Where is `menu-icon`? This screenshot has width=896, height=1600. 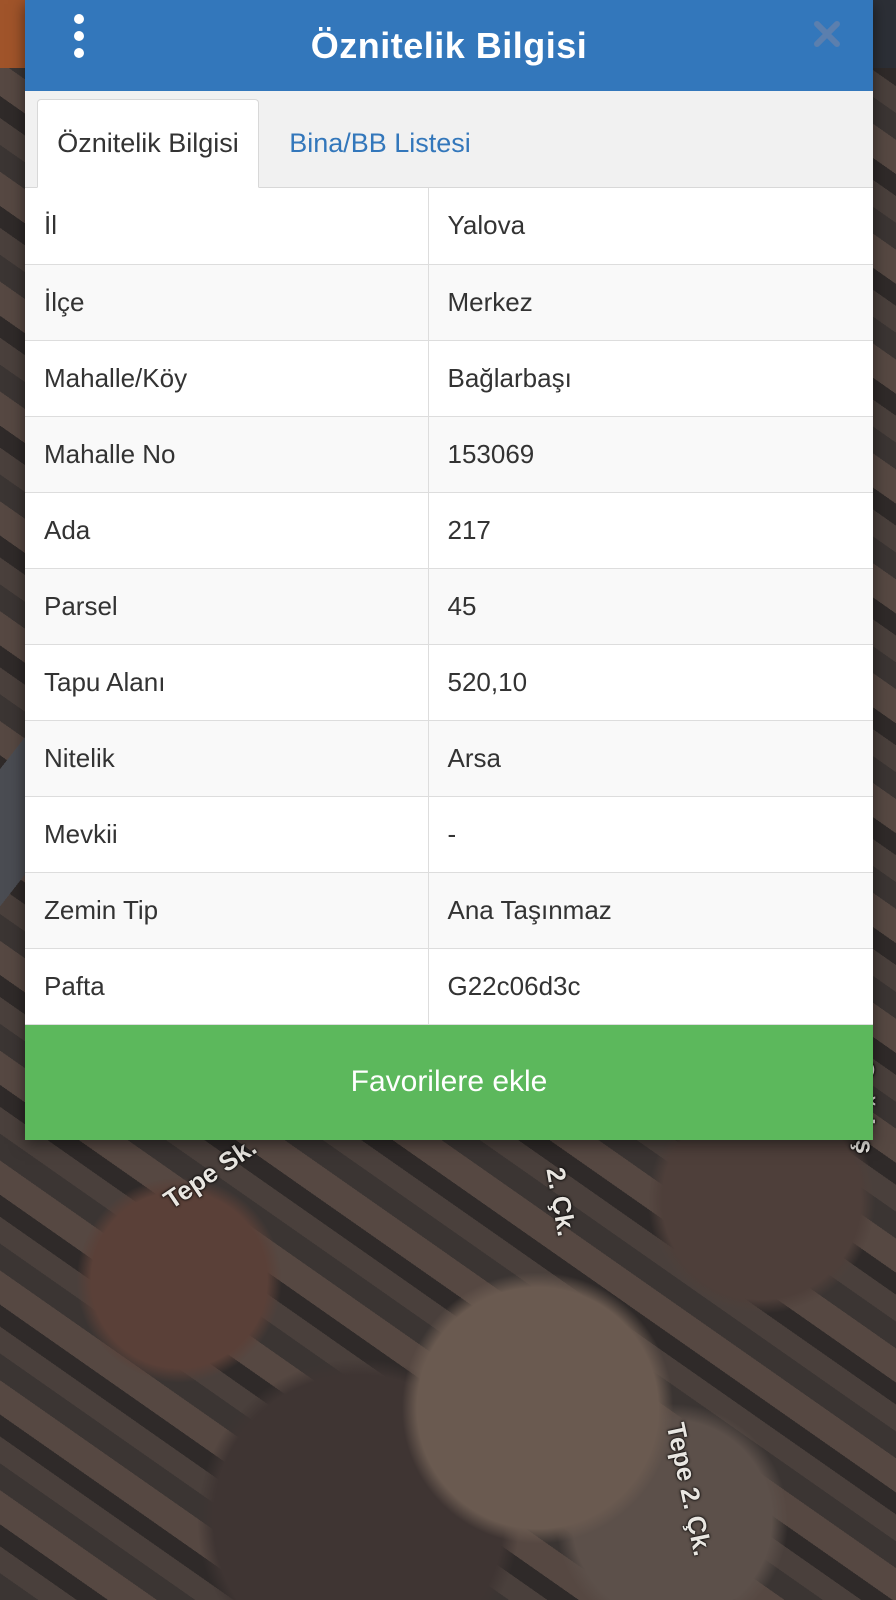
menu-icon is located at coordinates (79, 36).